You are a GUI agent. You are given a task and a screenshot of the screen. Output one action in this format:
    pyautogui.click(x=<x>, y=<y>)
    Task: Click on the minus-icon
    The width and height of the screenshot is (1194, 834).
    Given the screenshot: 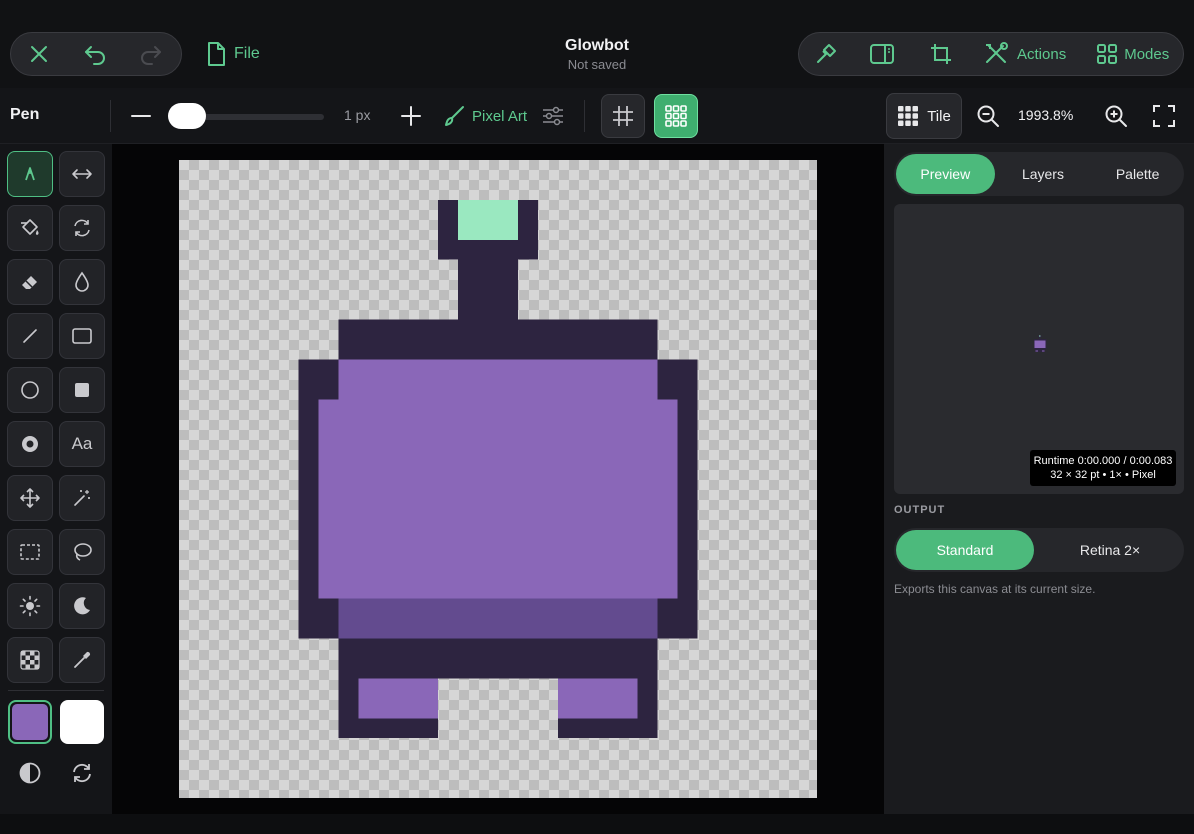 What is the action you would take?
    pyautogui.click(x=141, y=116)
    